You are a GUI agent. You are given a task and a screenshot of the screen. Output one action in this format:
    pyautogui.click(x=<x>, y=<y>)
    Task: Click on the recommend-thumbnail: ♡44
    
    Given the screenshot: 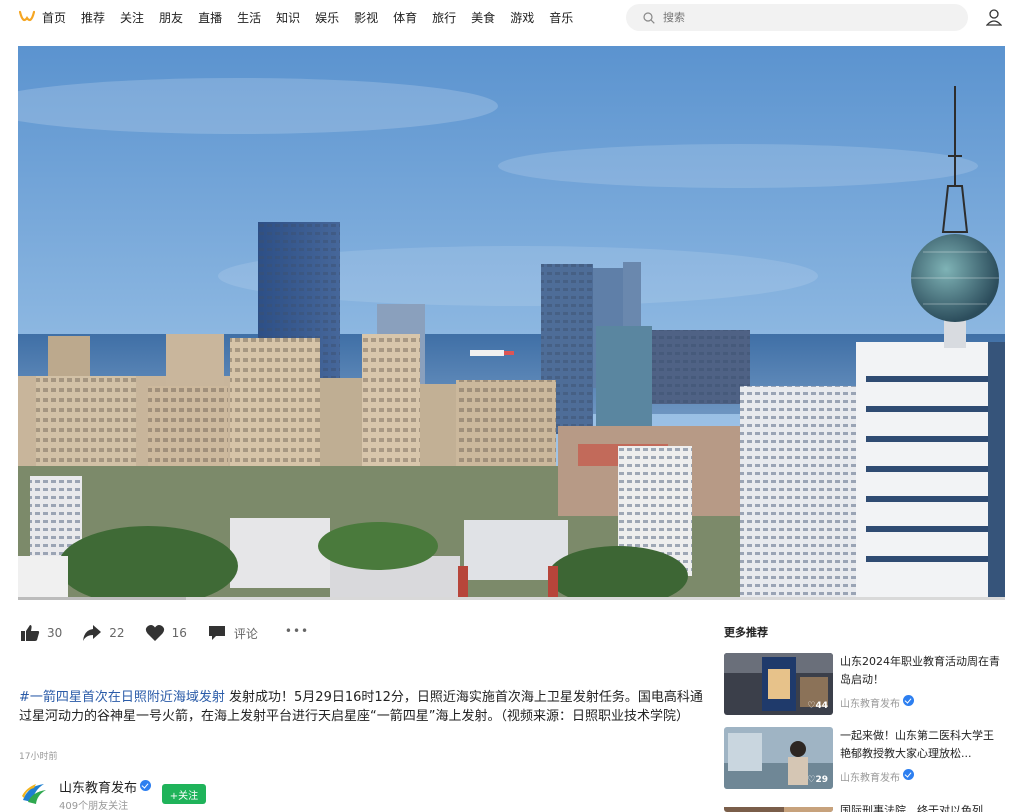 What is the action you would take?
    pyautogui.click(x=778, y=684)
    